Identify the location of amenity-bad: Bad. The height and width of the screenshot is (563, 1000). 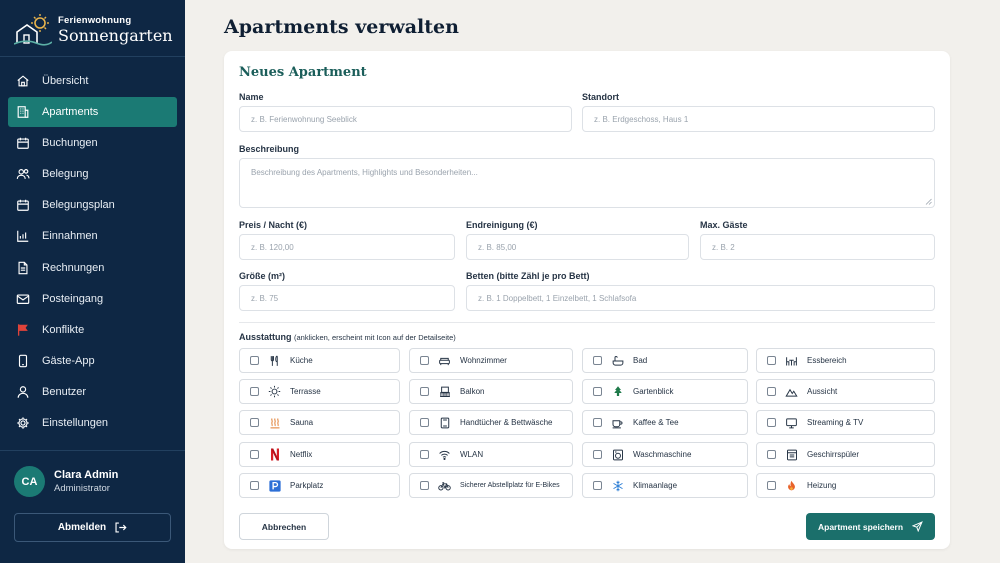
(665, 360).